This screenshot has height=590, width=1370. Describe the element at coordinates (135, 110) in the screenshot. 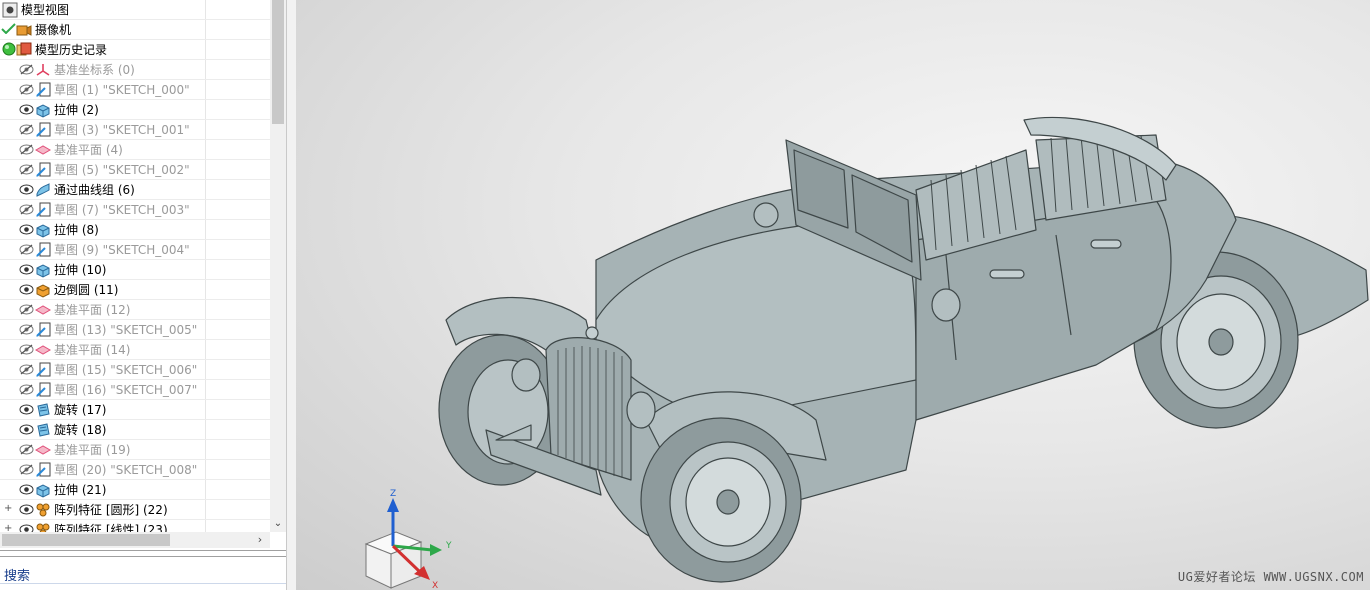

I see `tree-node: 拉伸 (2)` at that location.